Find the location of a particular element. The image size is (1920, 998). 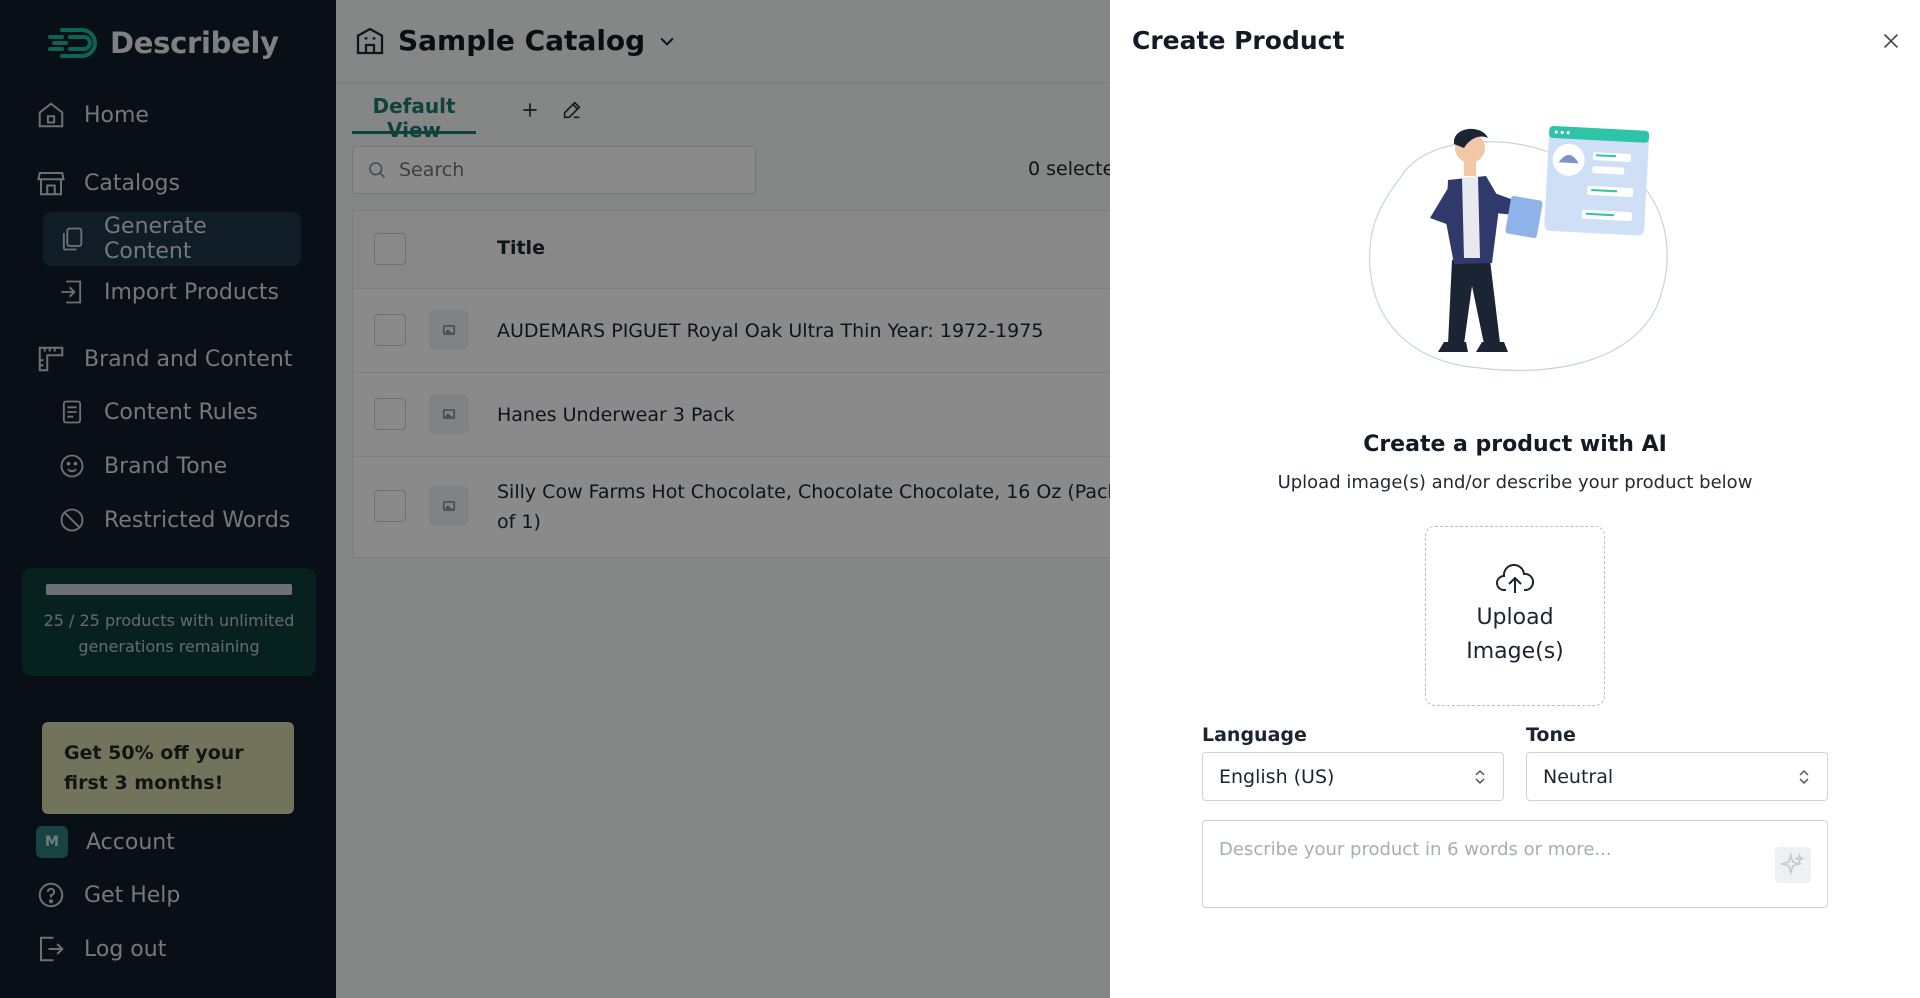

tone-value: Neutral is located at coordinates (1578, 776).